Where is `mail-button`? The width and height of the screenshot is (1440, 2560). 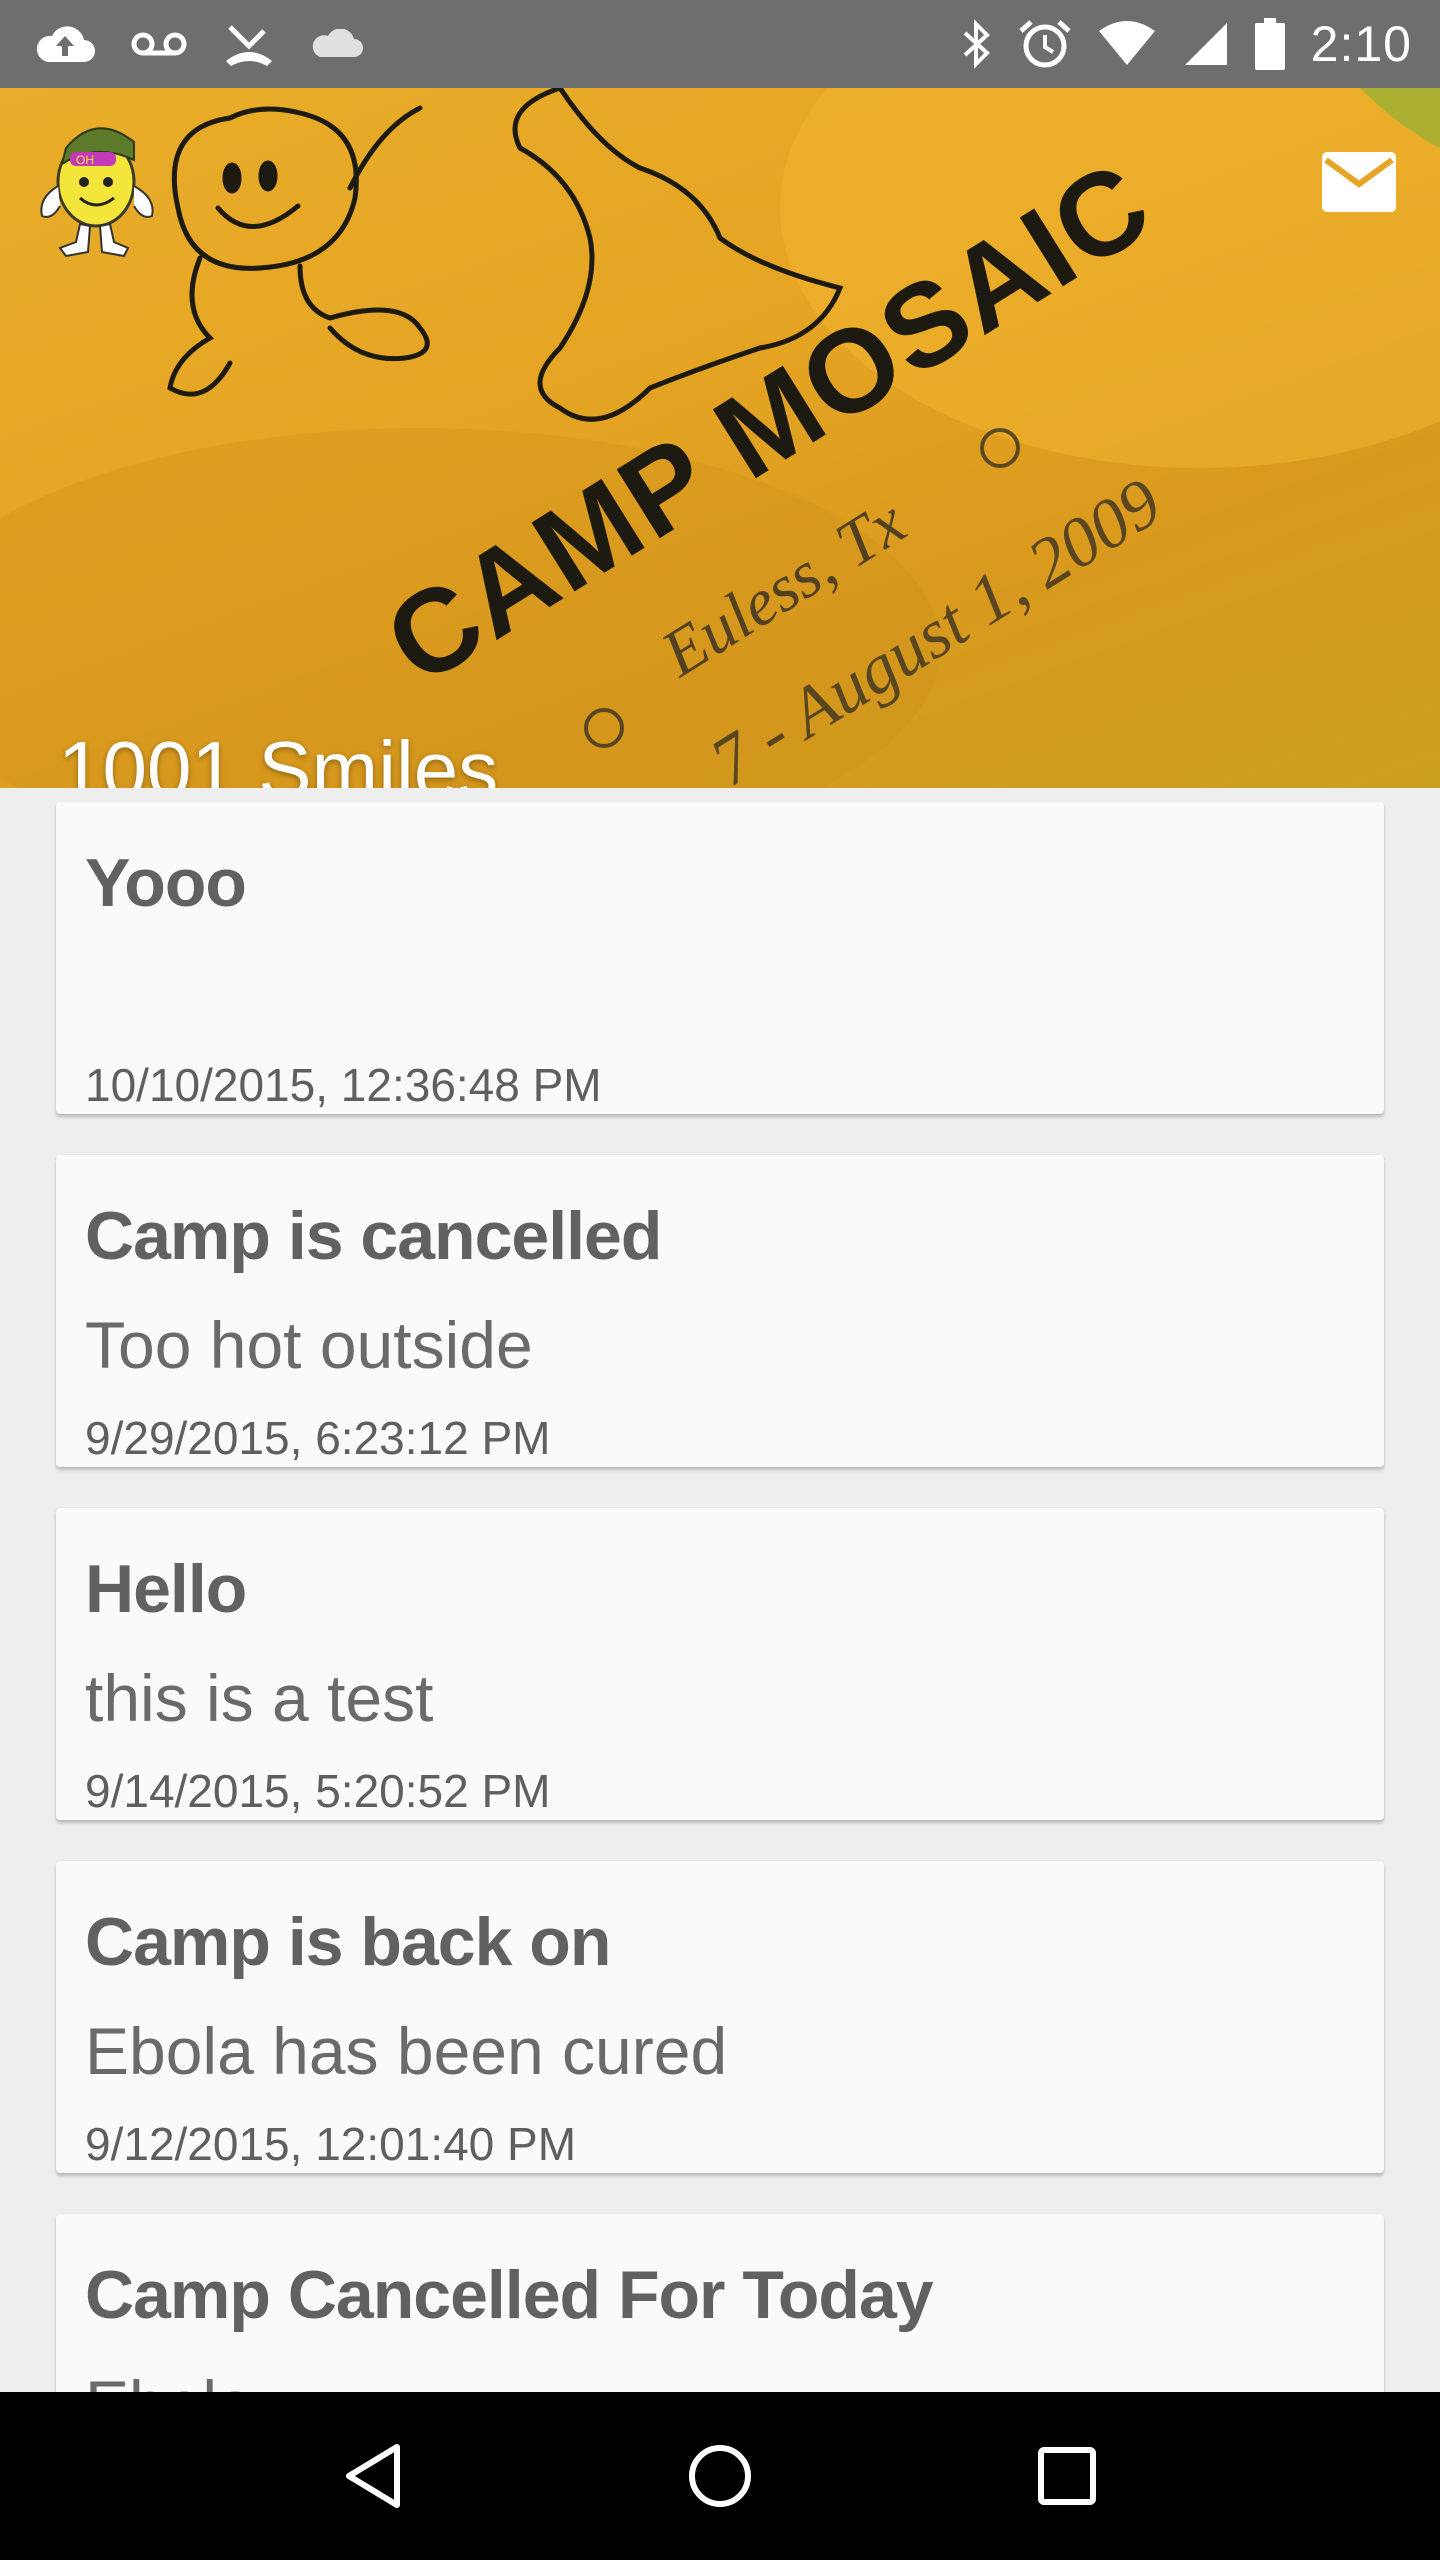
mail-button is located at coordinates (1359, 182).